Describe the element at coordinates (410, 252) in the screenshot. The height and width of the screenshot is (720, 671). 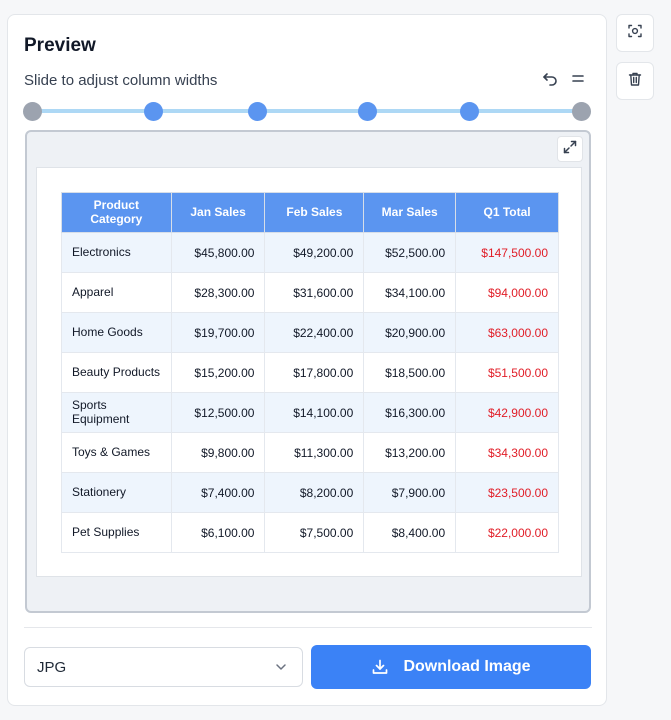
I see `mar-sales-cell: $52,500.00` at that location.